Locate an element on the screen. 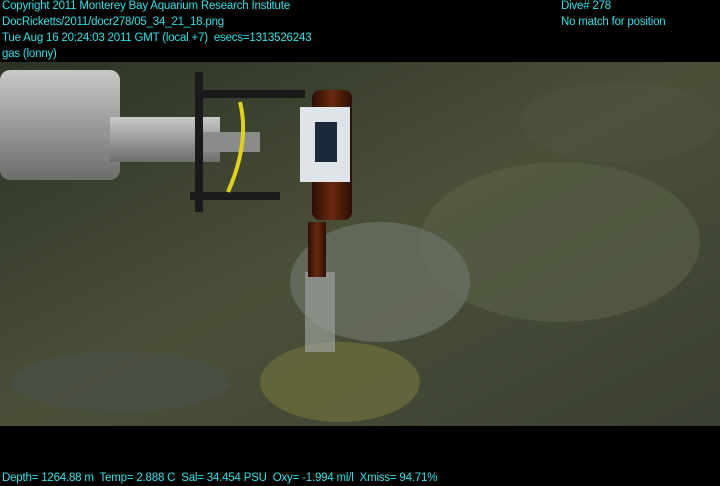  gas-hole is located at coordinates (320, 312).